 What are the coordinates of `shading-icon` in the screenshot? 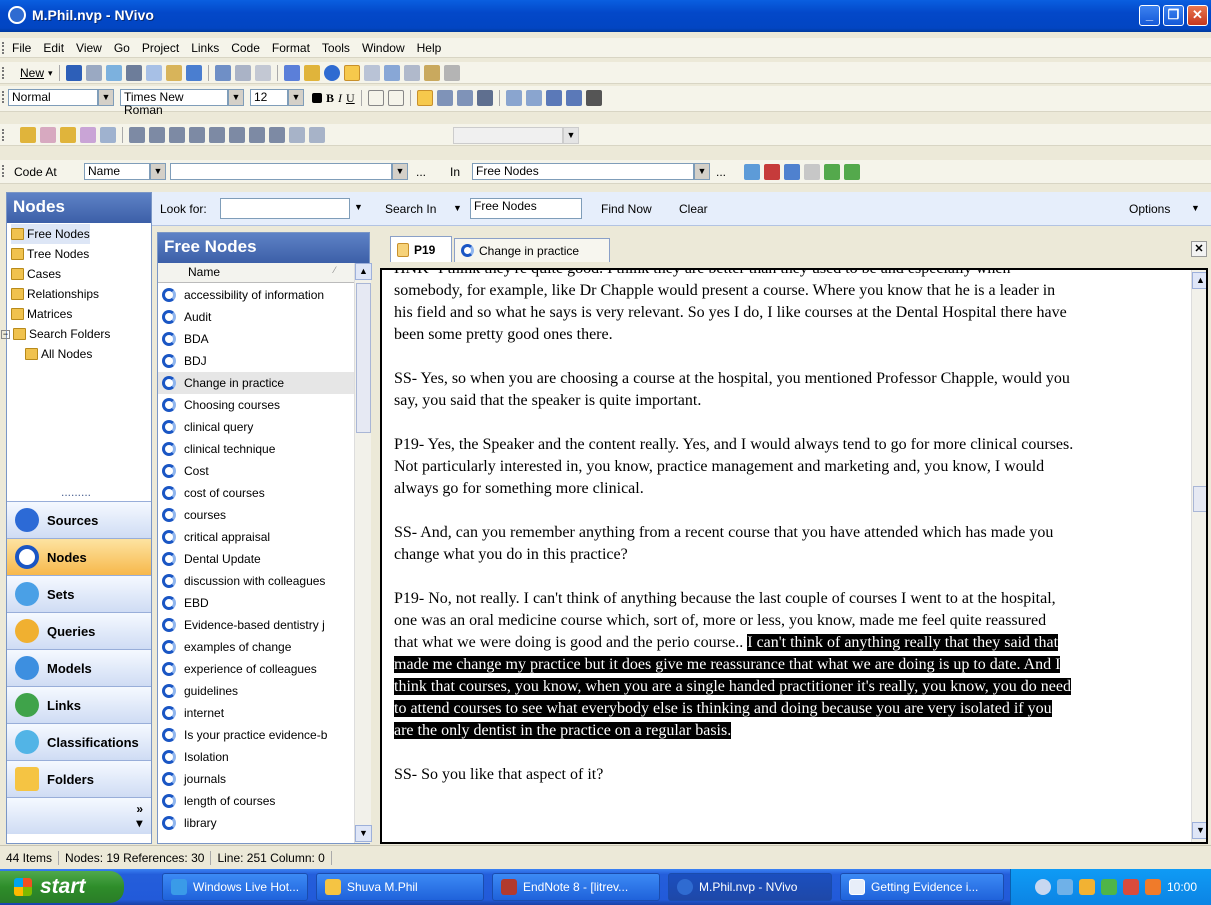 It's located at (395, 98).